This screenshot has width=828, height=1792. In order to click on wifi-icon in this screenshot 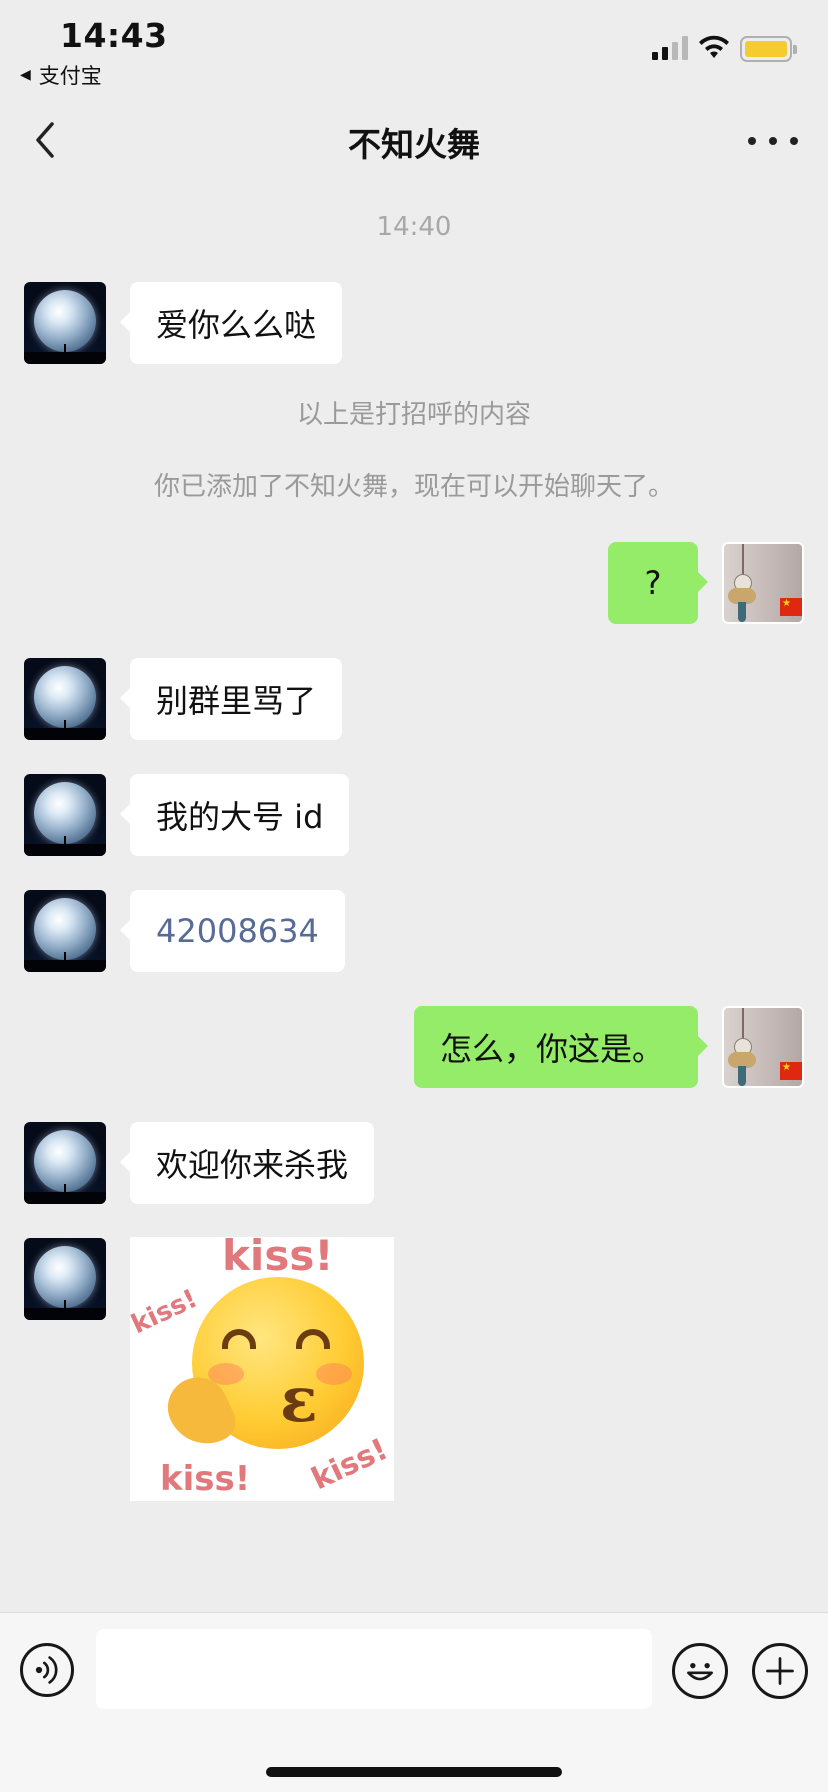, I will do `click(714, 46)`.